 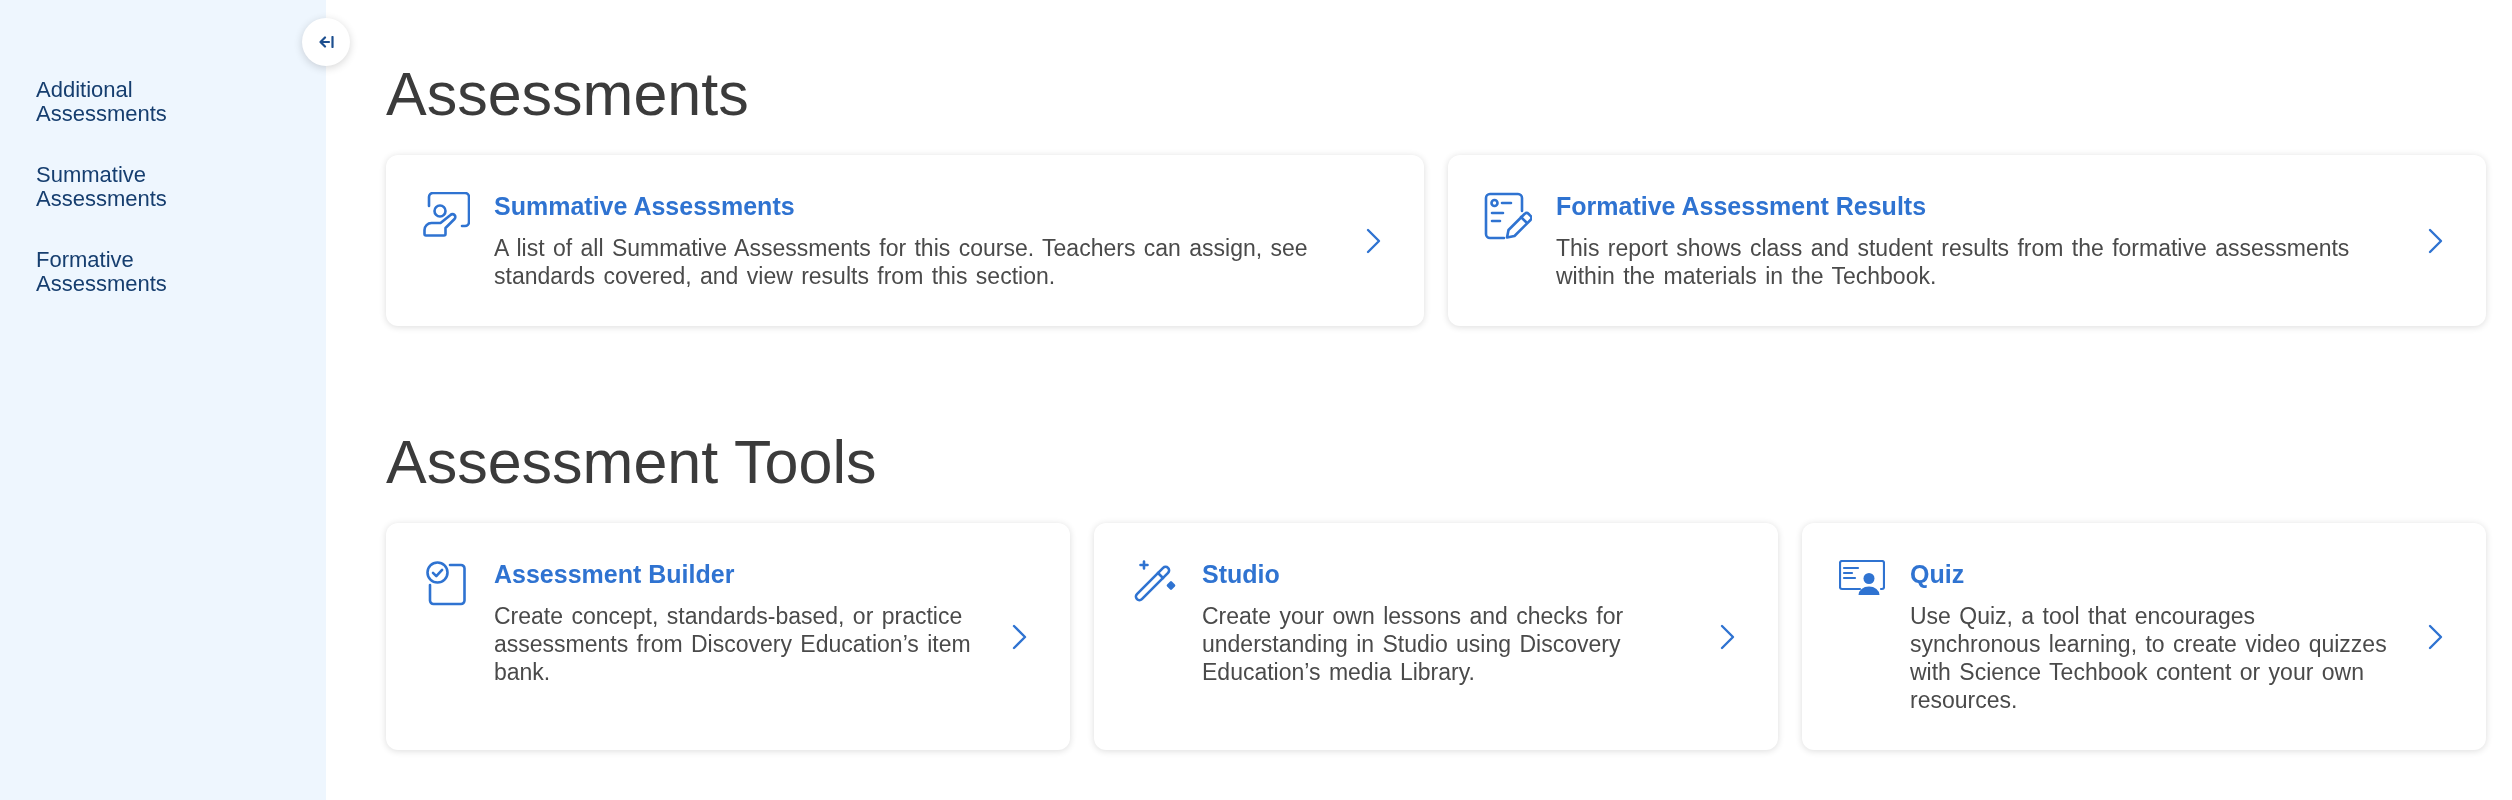 What do you see at coordinates (101, 187) in the screenshot?
I see `sidebar-link: Summative Assessments` at bounding box center [101, 187].